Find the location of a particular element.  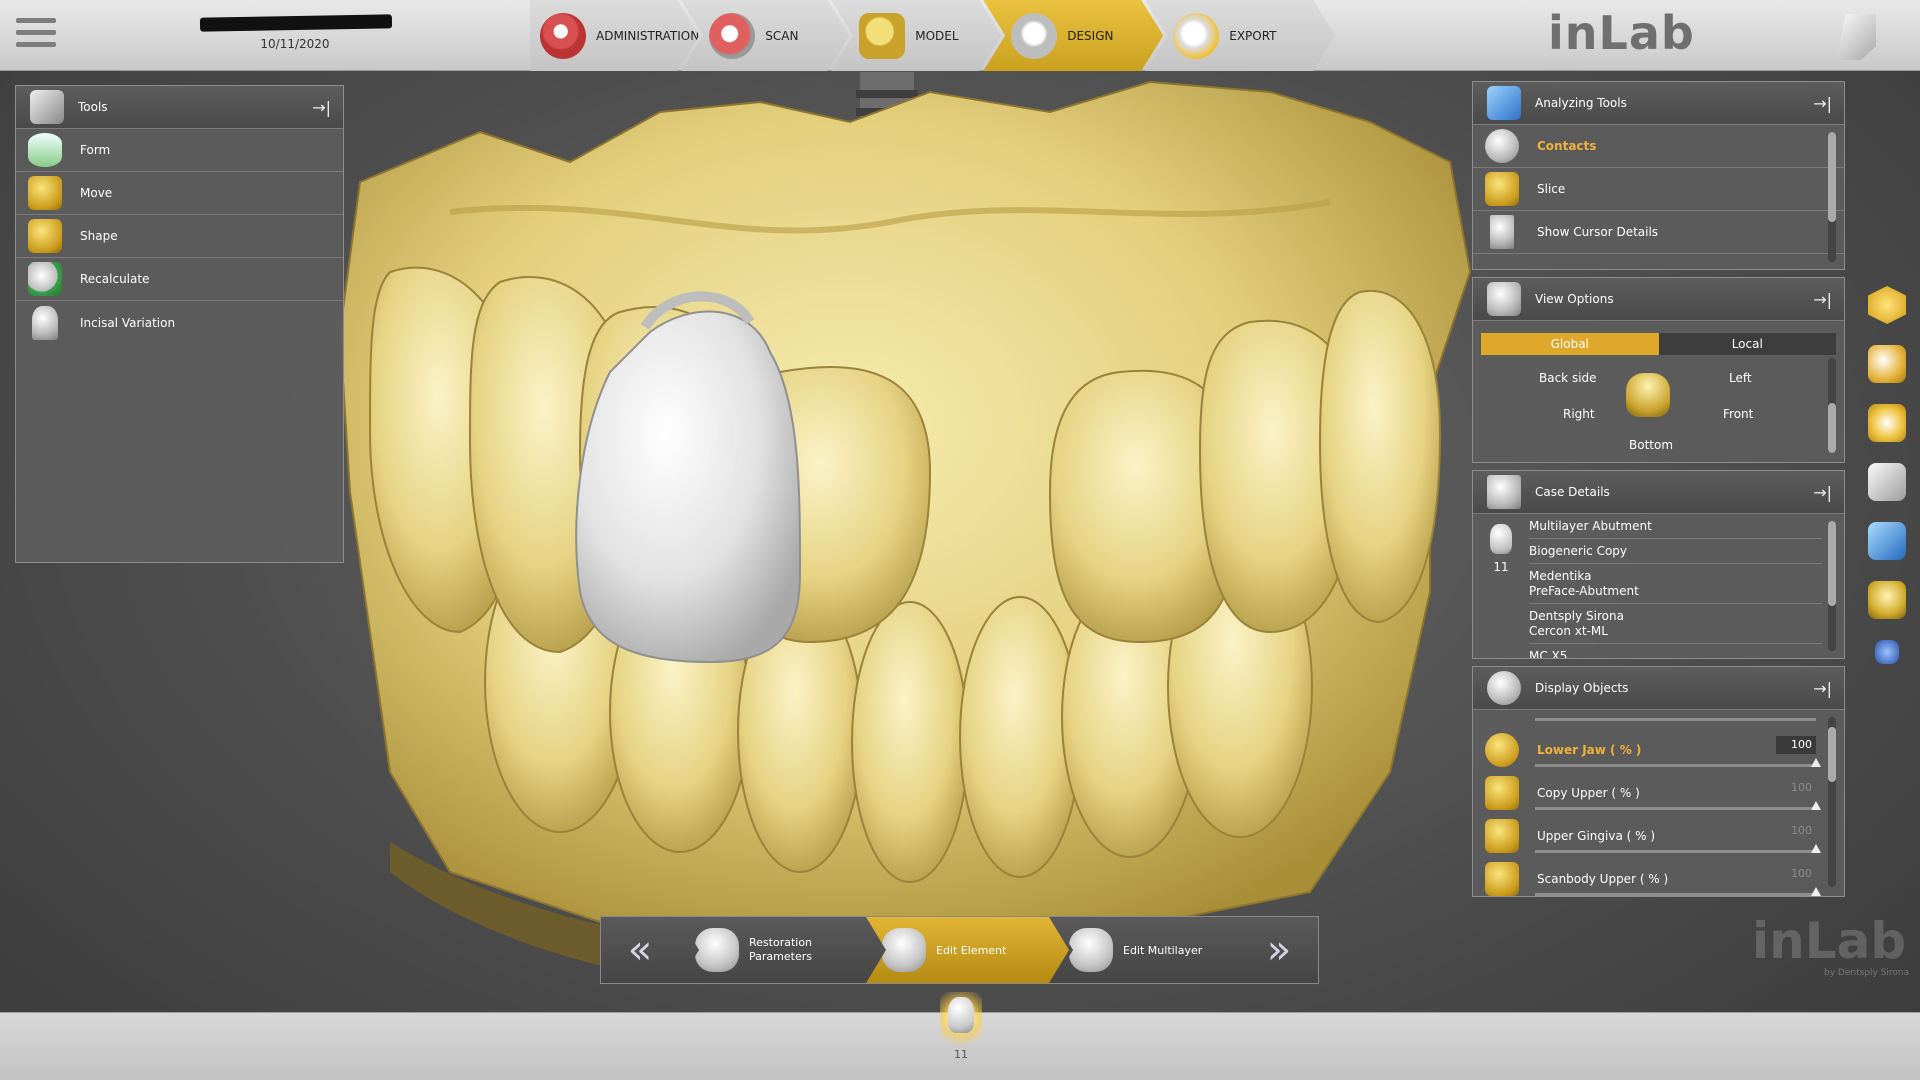

analyzing-slice: Slice is located at coordinates (1658, 189).